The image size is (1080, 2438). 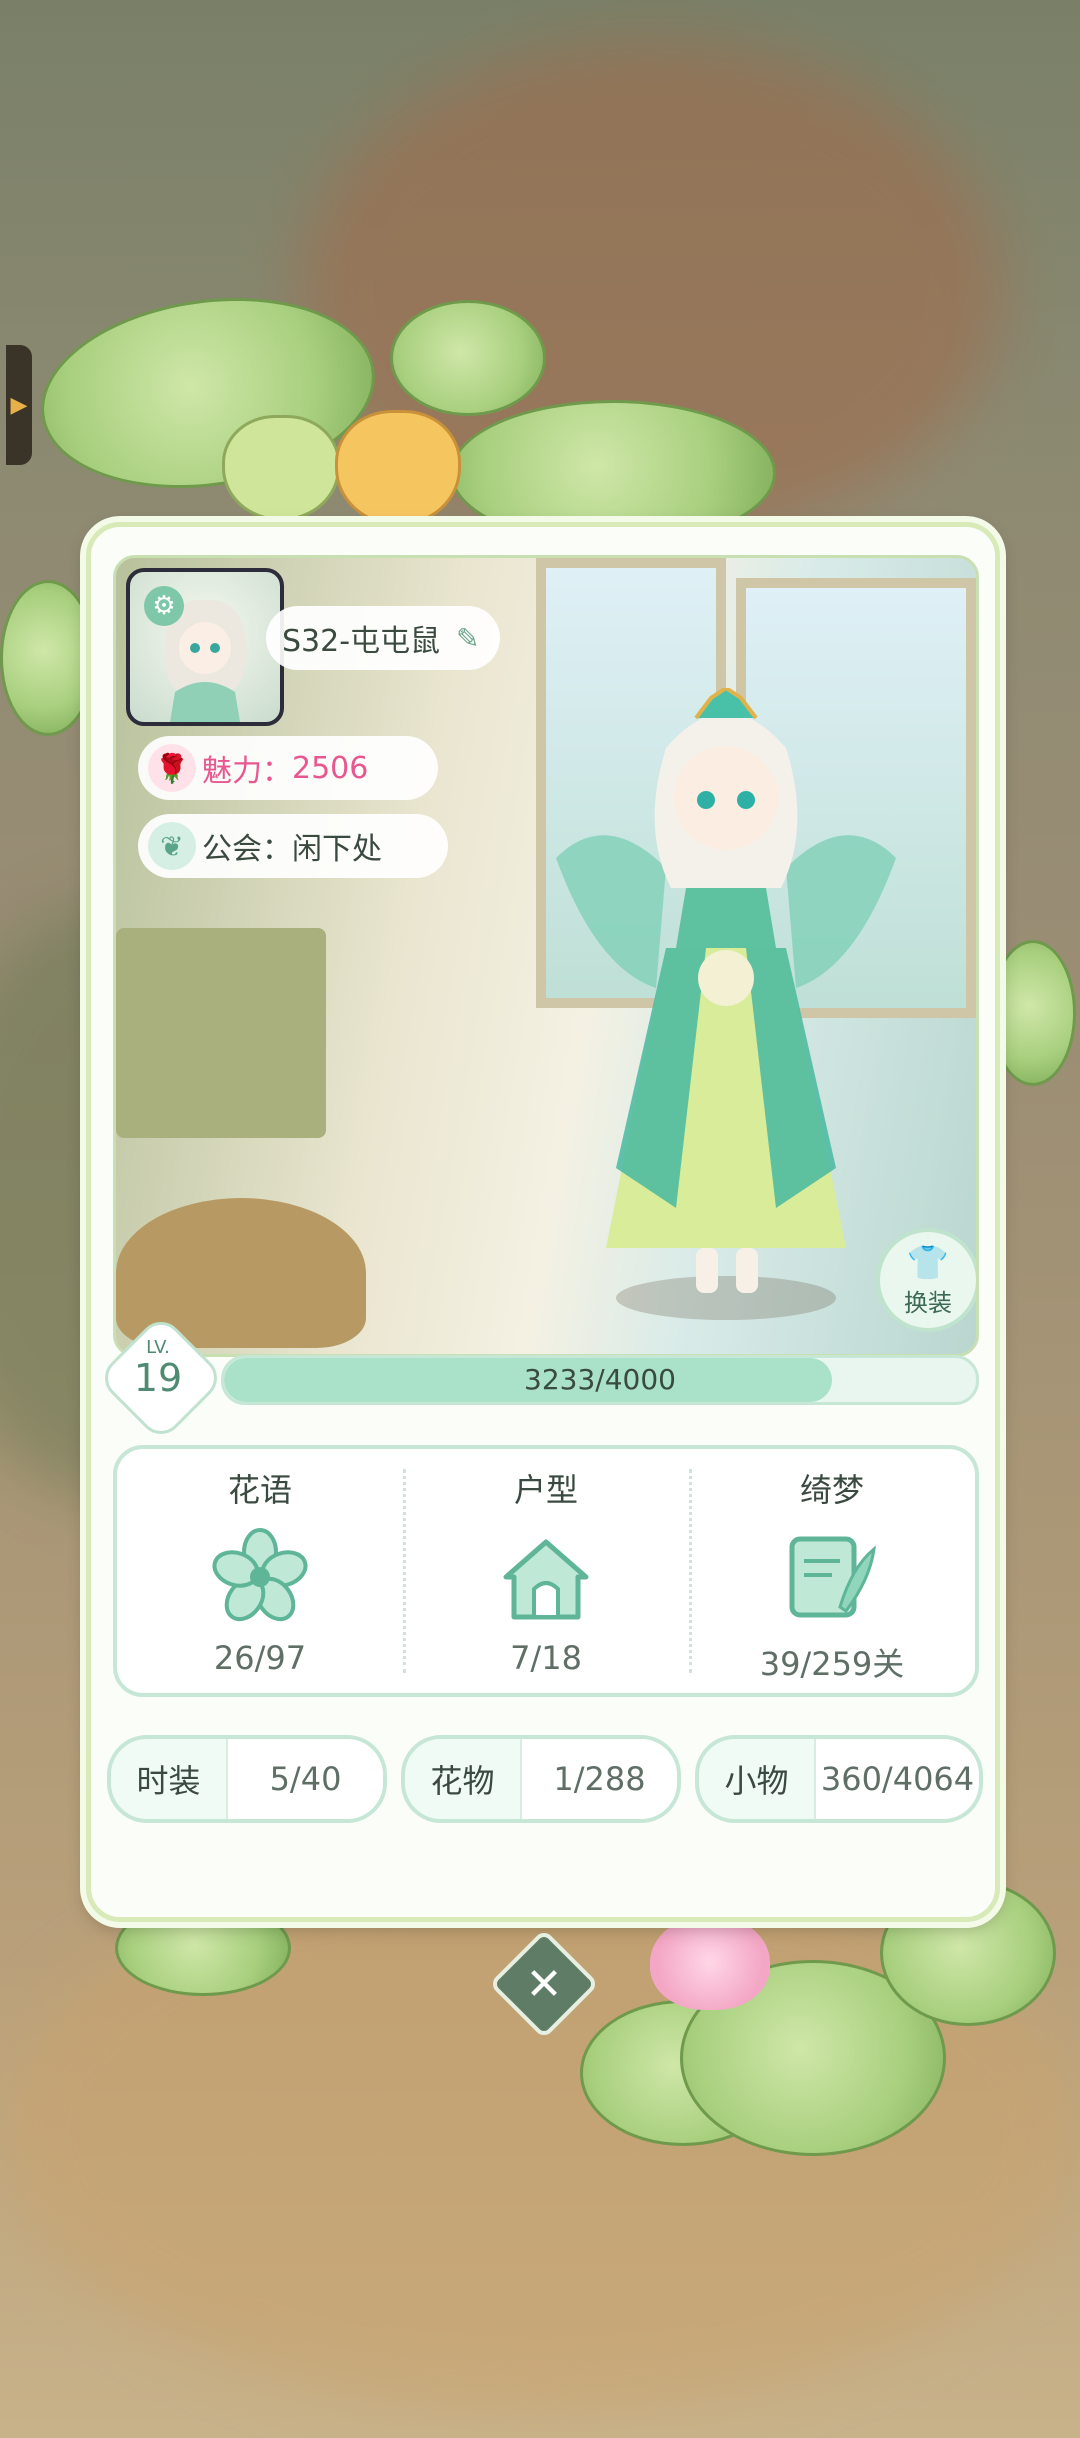 What do you see at coordinates (259, 1490) in the screenshot?
I see `stat-title: 花语` at bounding box center [259, 1490].